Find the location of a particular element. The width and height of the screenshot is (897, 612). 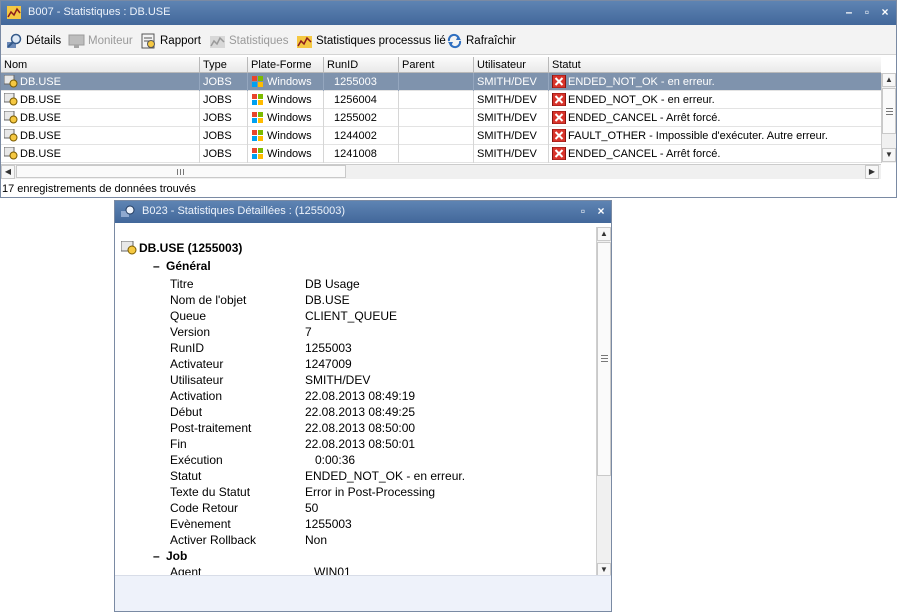

refresh-button: Rafraîchir is located at coordinates (481, 41).